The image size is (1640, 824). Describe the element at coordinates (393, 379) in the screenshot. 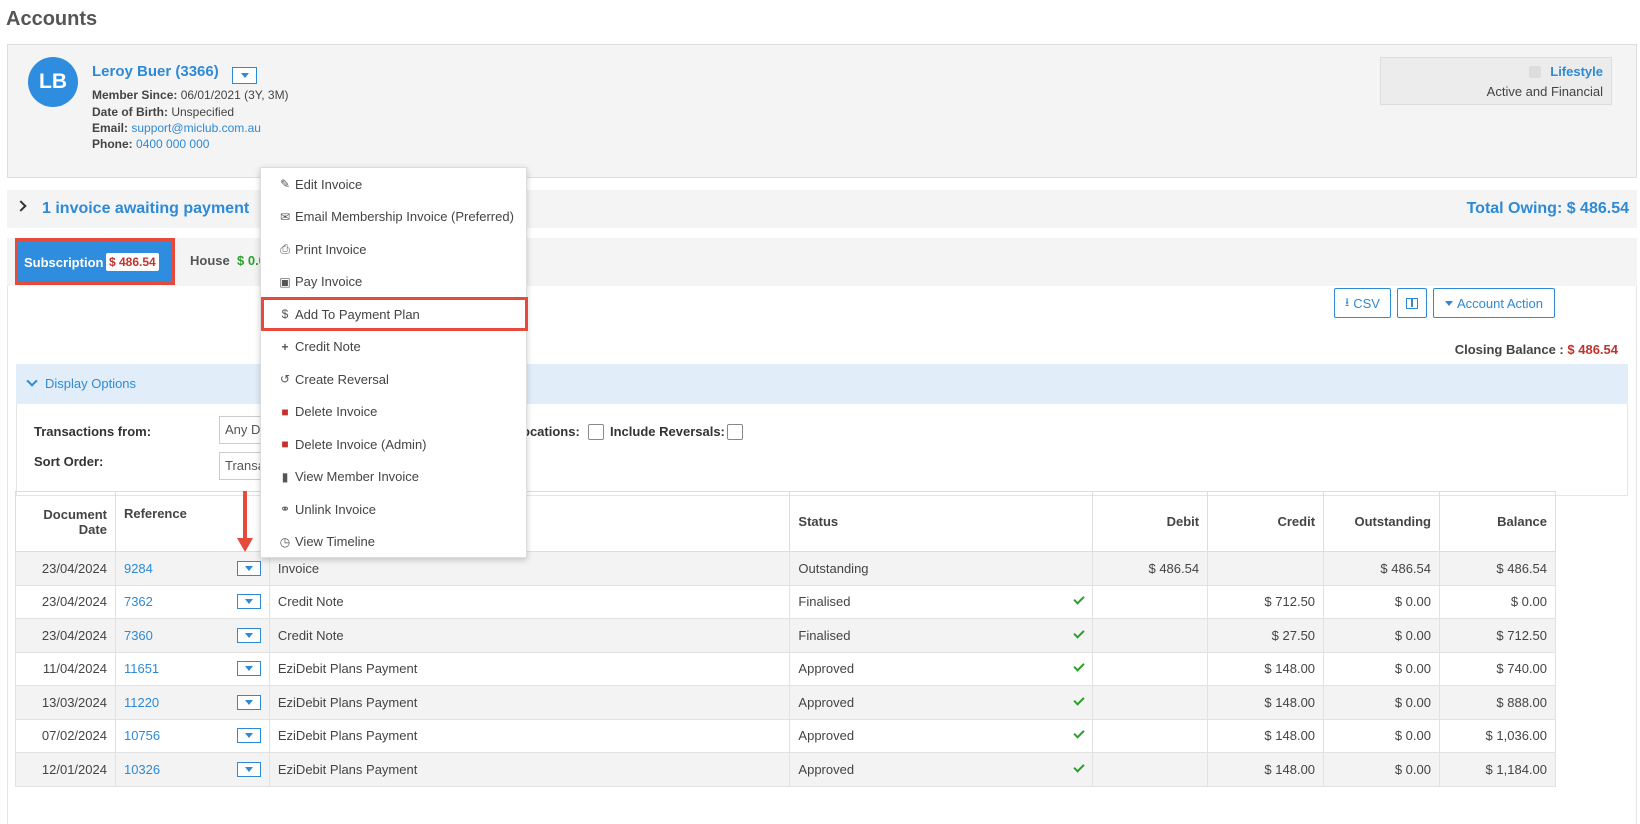

I see `menu-item-create-reversal: ↺ Create Reversal` at that location.